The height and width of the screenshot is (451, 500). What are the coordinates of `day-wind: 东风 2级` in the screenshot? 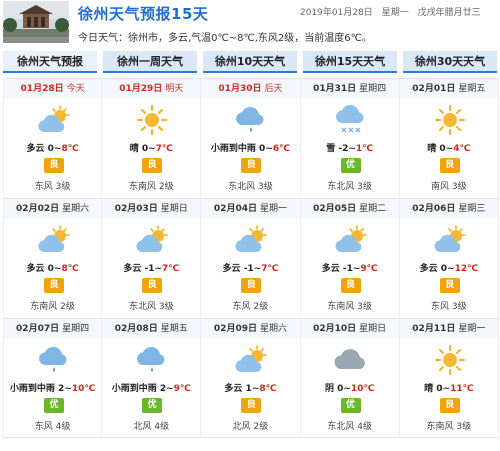 It's located at (250, 307).